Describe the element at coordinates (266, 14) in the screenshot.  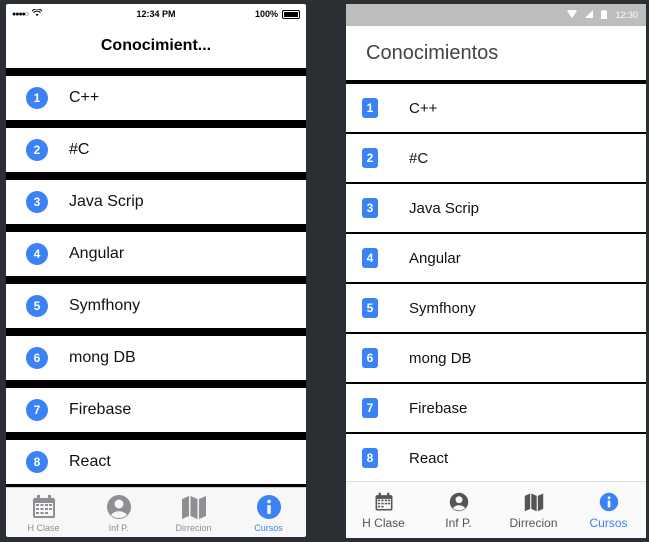
I see `battery-percent: 100%` at that location.